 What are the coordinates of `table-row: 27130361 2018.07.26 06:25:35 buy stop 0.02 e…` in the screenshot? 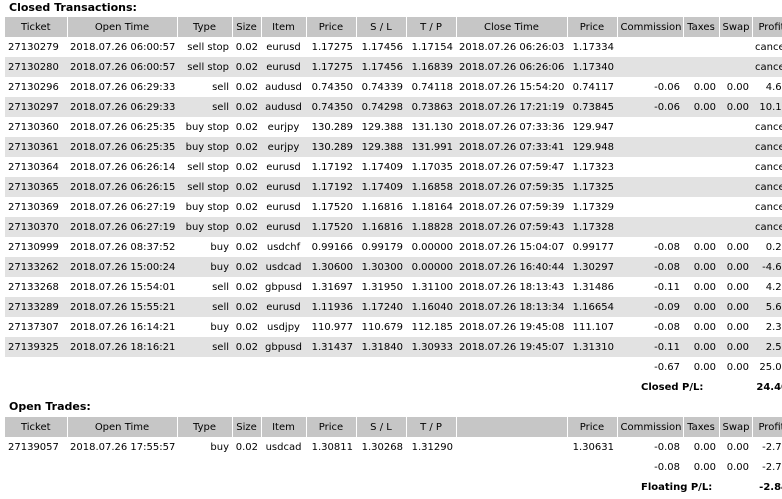 It's located at (393, 147).